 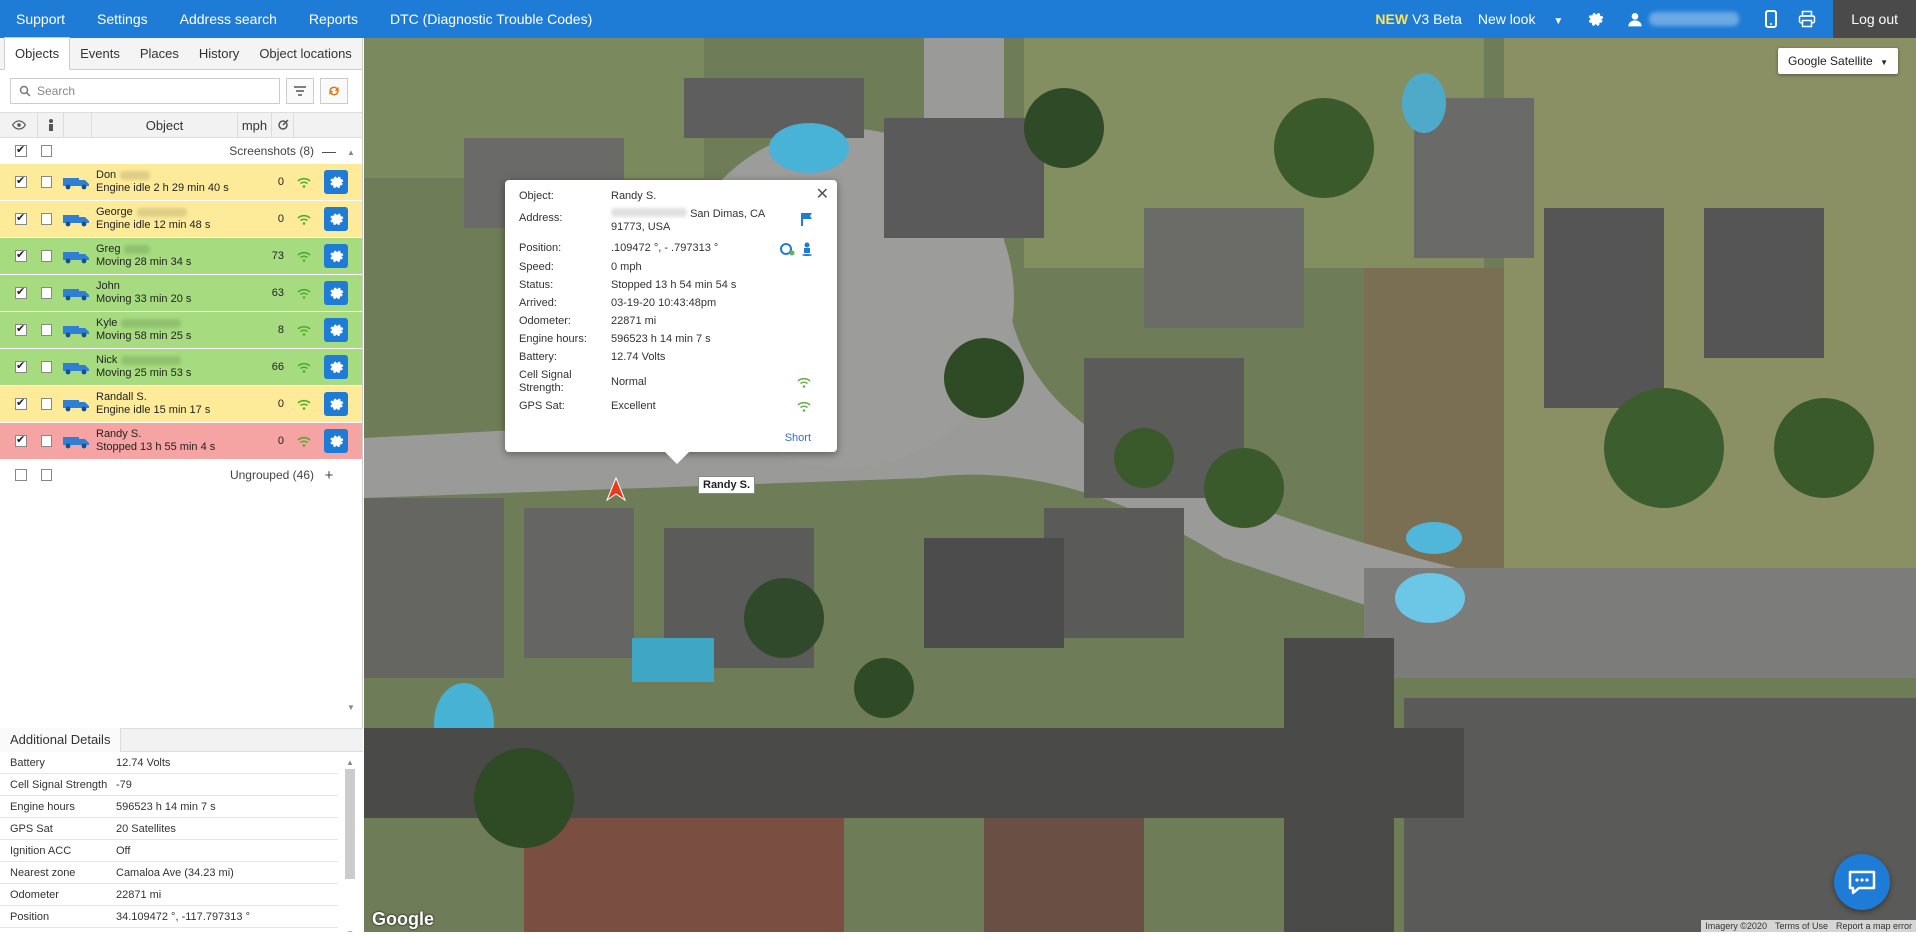 I want to click on details-scrollbar: ▲ ▼, so click(x=350, y=848).